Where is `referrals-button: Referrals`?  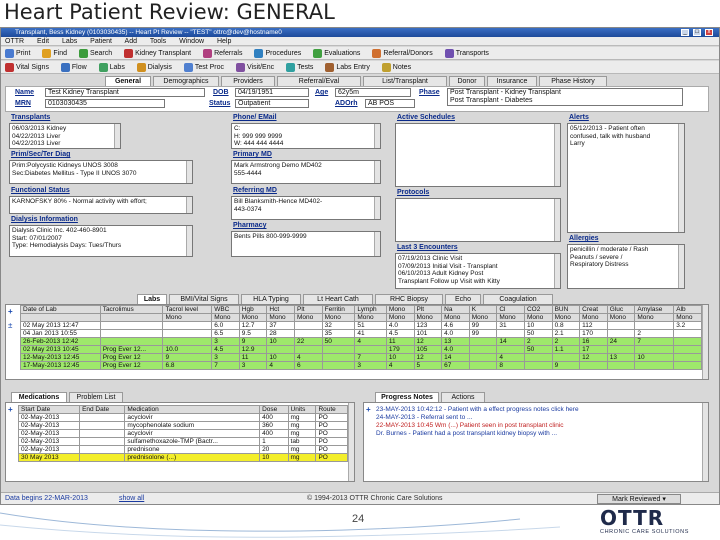 referrals-button: Referrals is located at coordinates (222, 53).